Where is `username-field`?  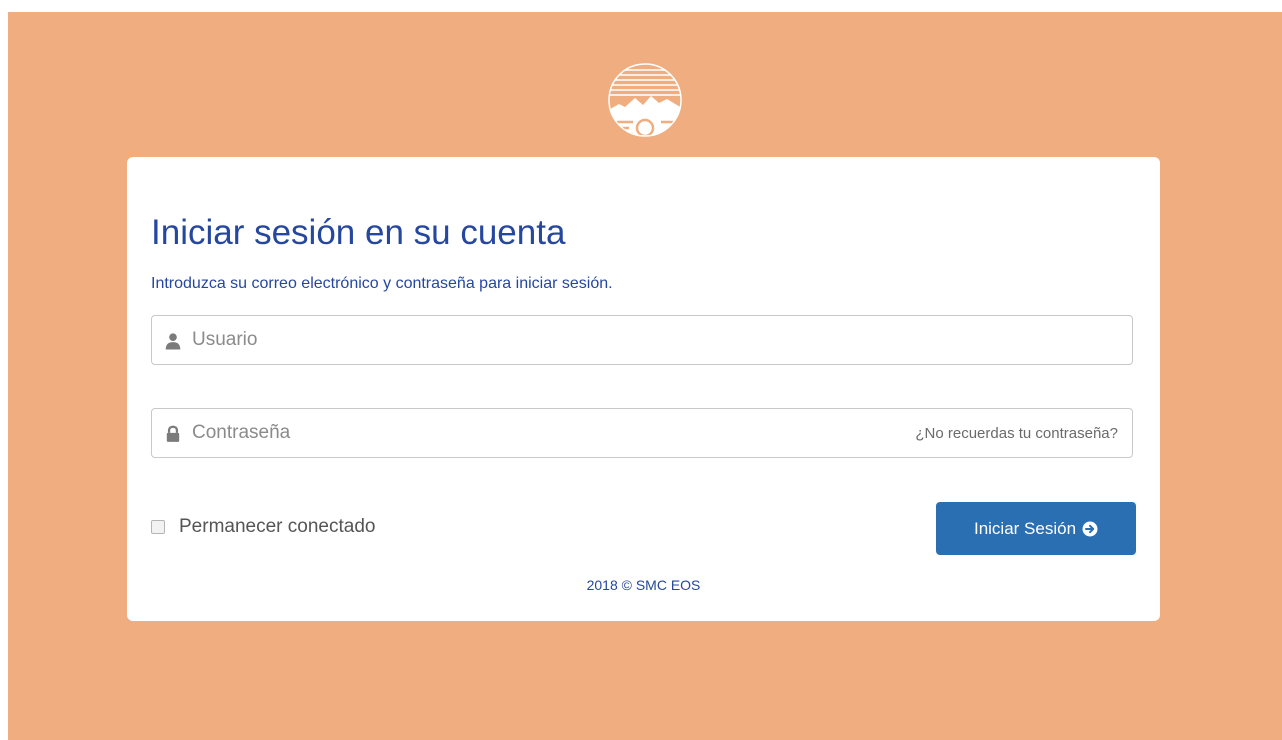
username-field is located at coordinates (642, 340).